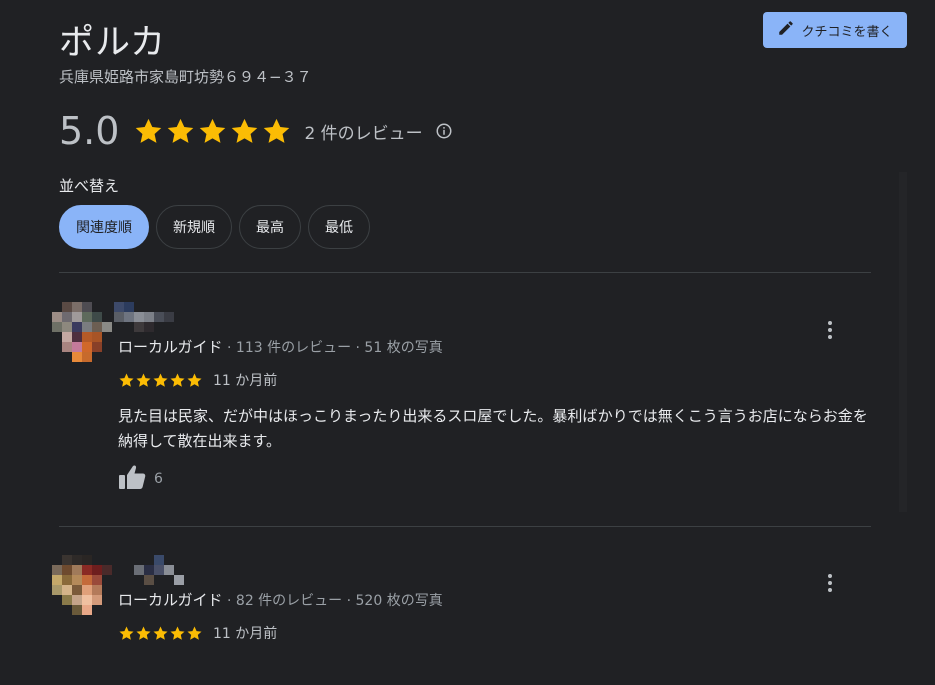 This screenshot has height=685, width=935. Describe the element at coordinates (112, 43) in the screenshot. I see `place-title: ポルカ` at that location.